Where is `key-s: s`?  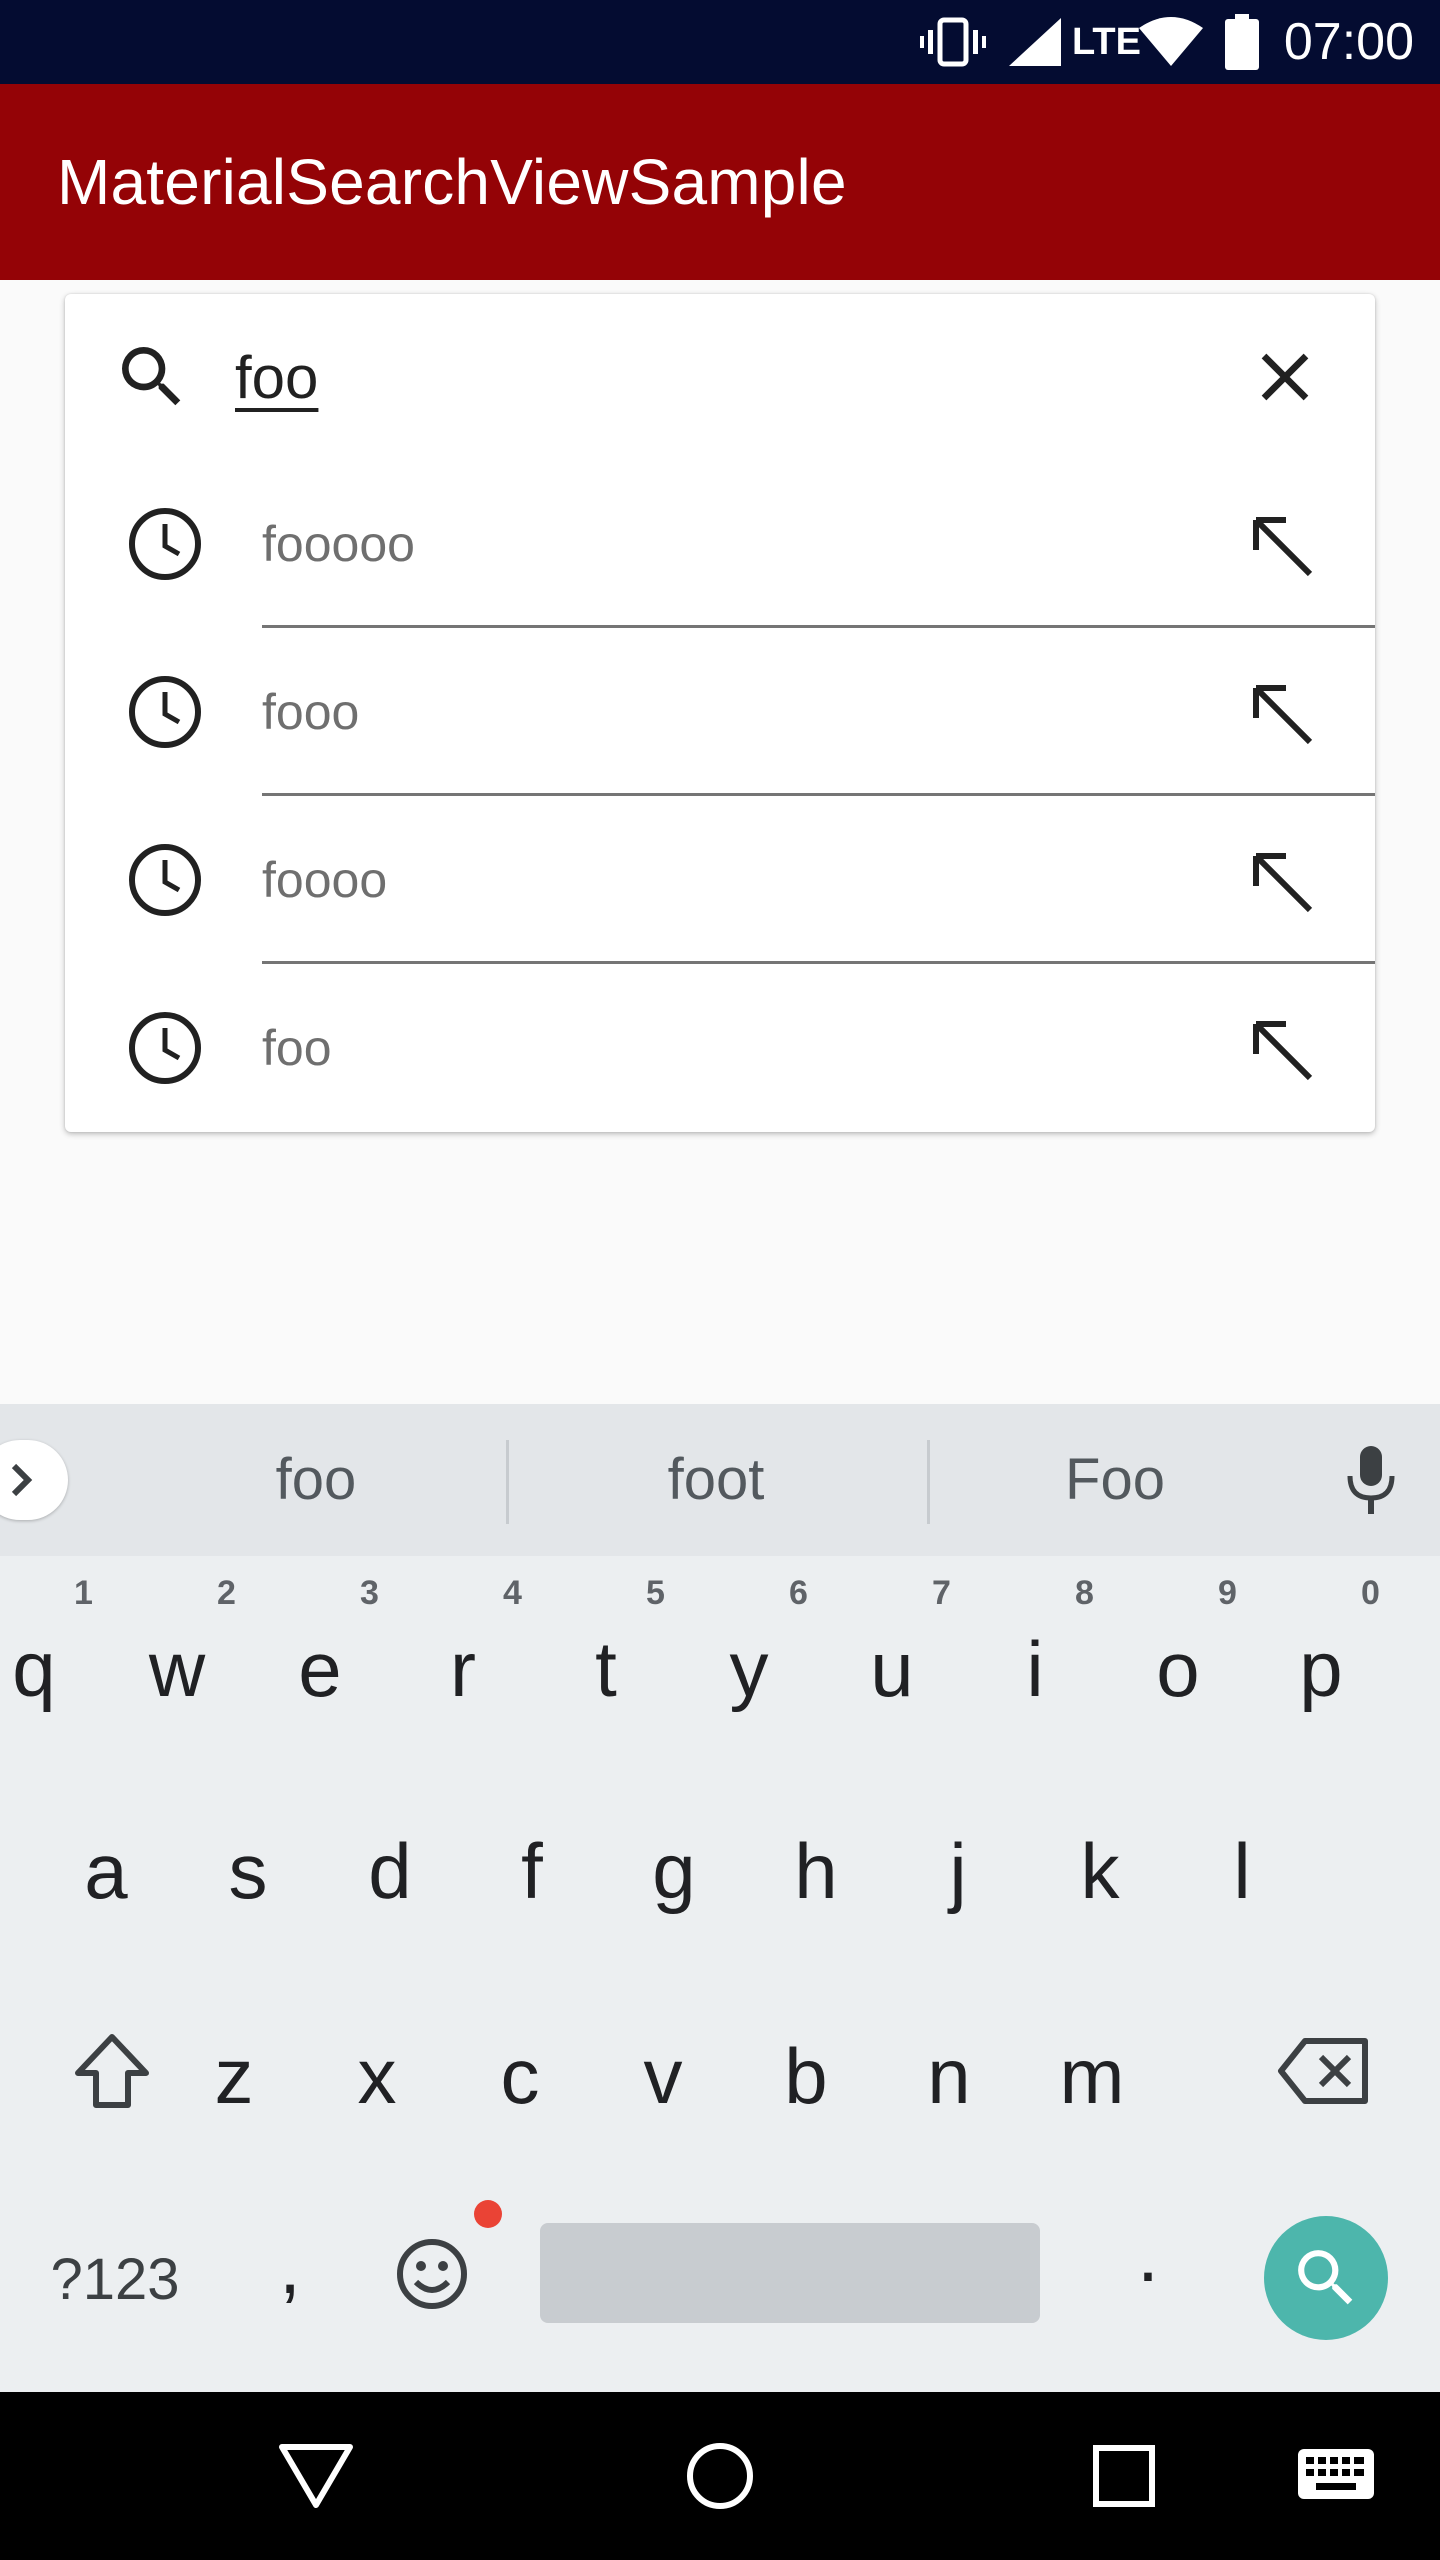
key-s: s is located at coordinates (248, 1871).